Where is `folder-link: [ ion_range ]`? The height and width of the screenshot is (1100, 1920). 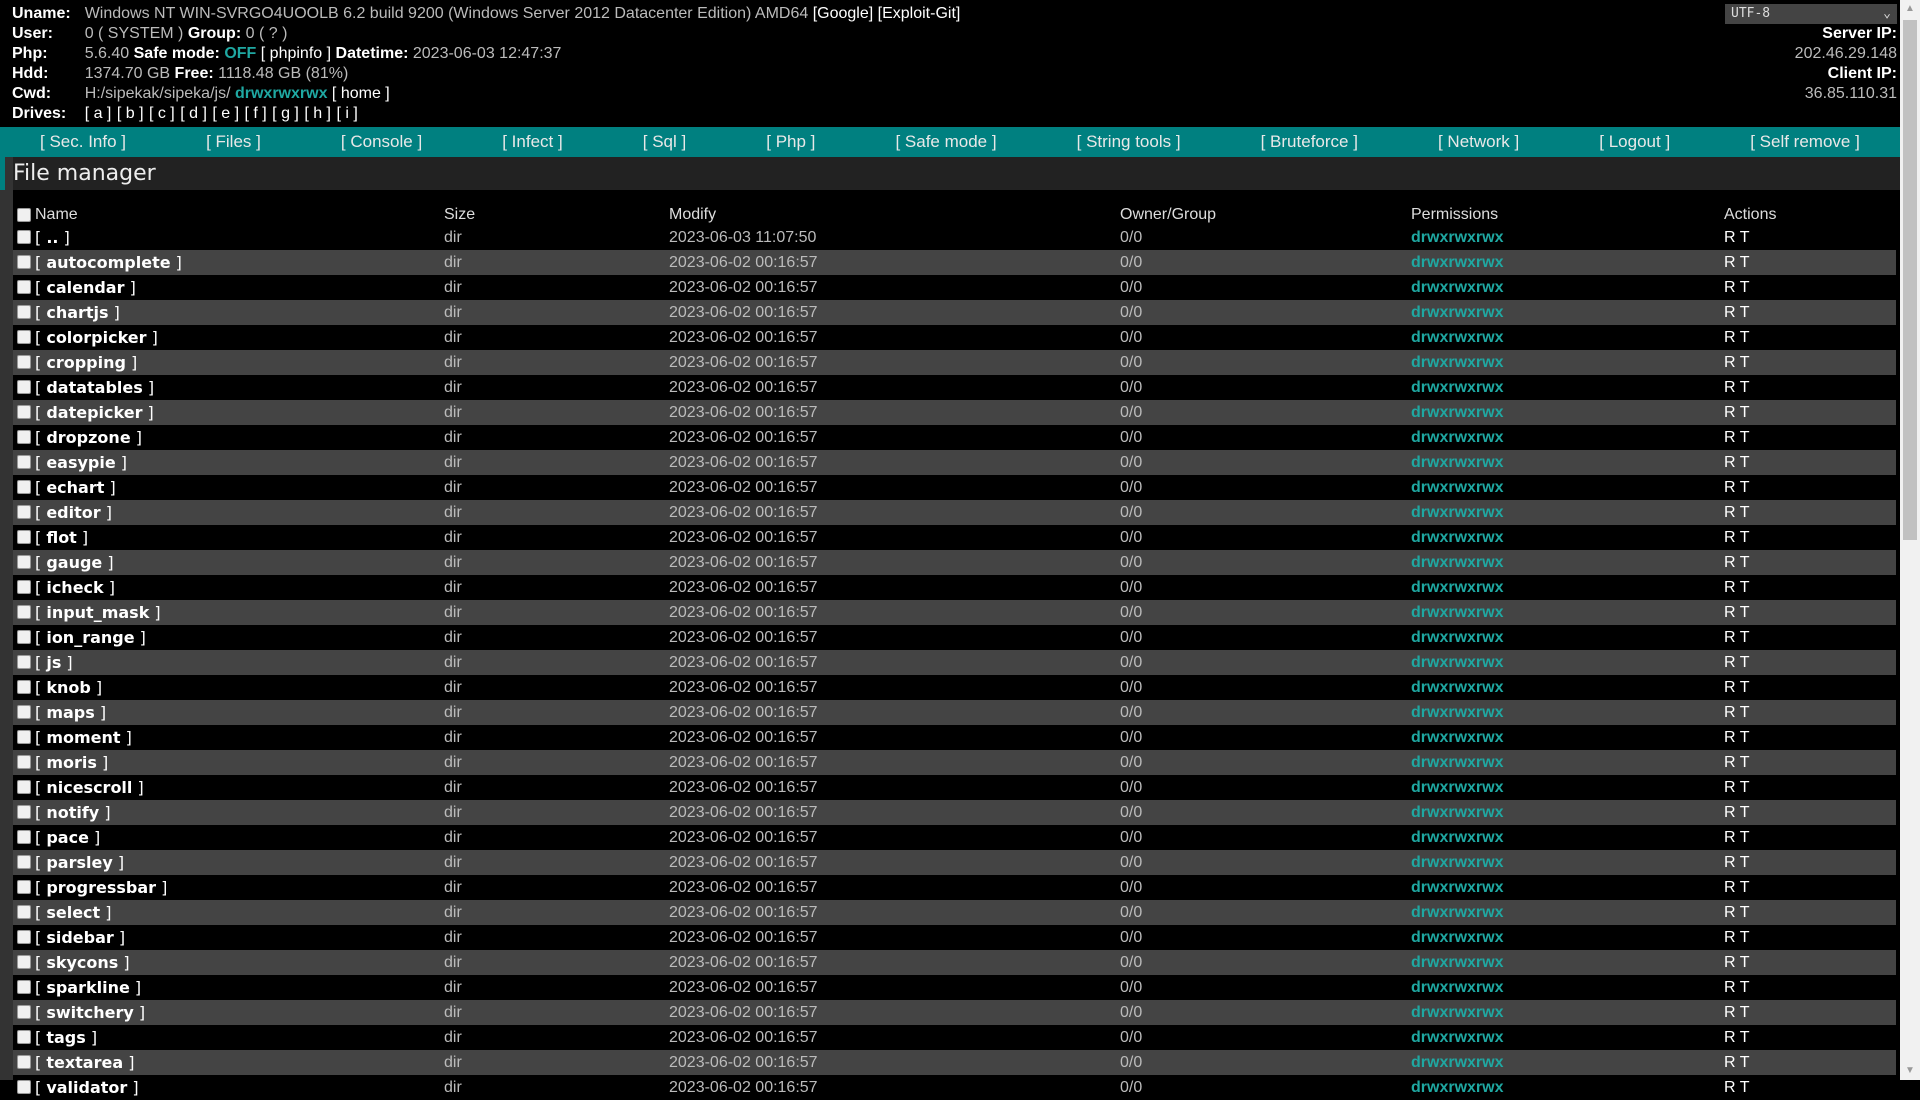
folder-link: [ ion_range ] is located at coordinates (90, 637).